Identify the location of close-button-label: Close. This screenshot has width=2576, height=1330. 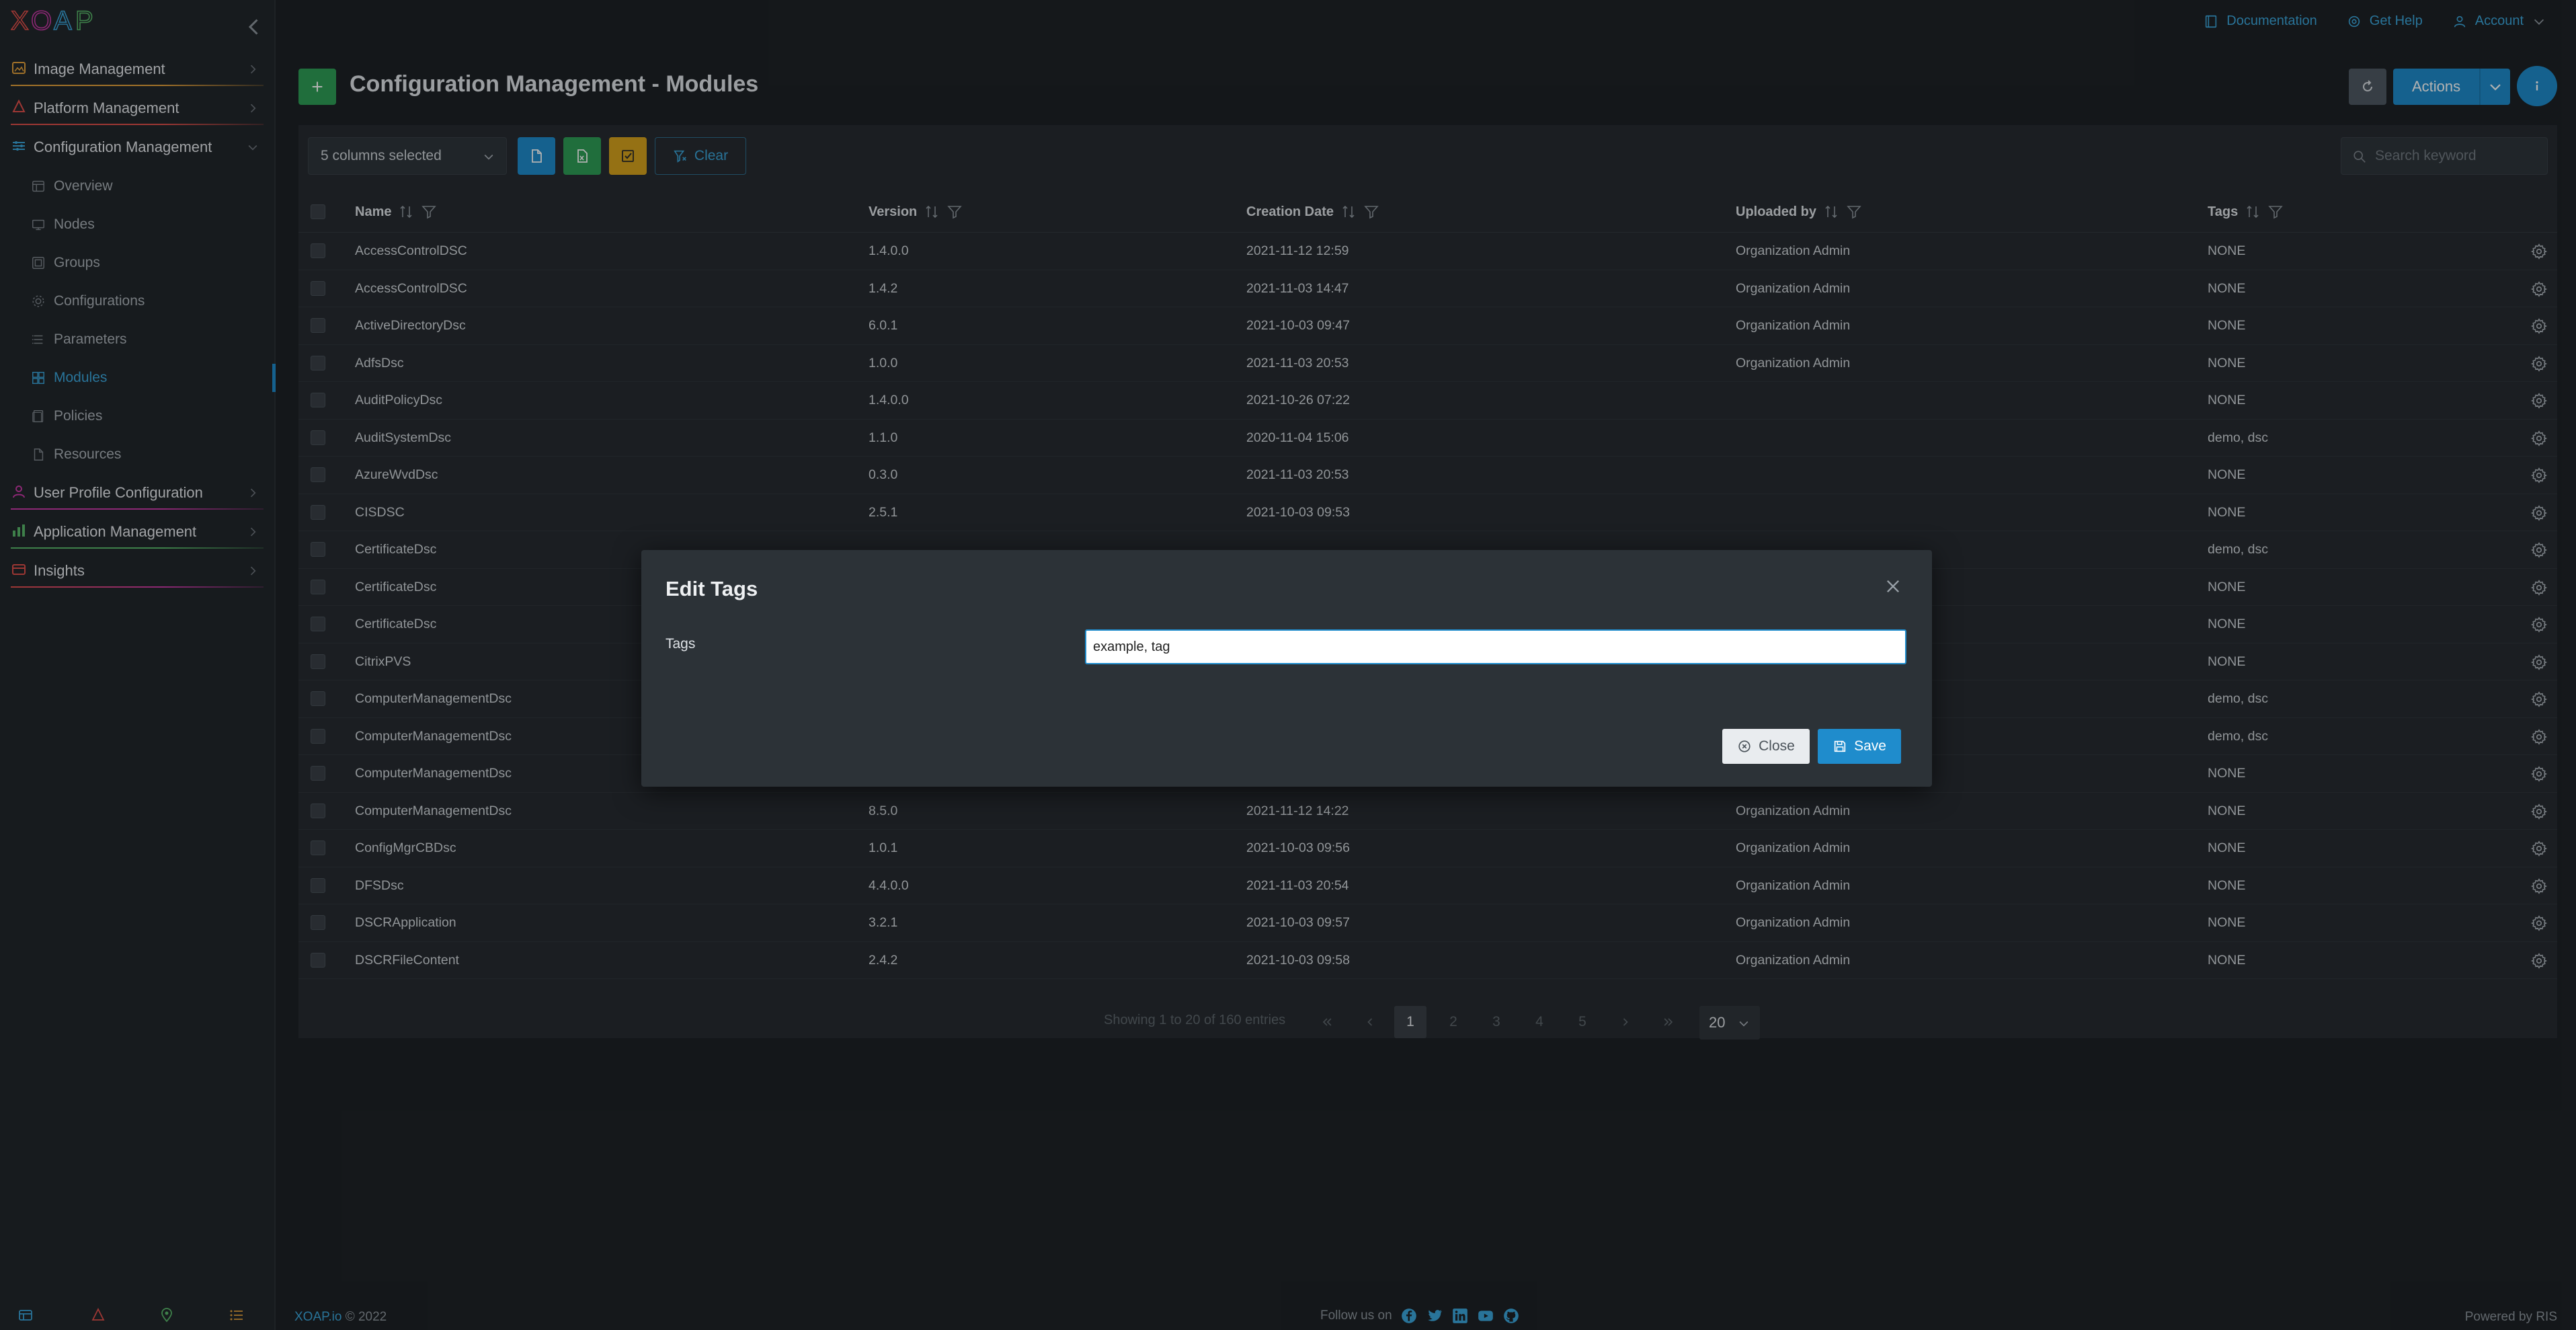
(1777, 746).